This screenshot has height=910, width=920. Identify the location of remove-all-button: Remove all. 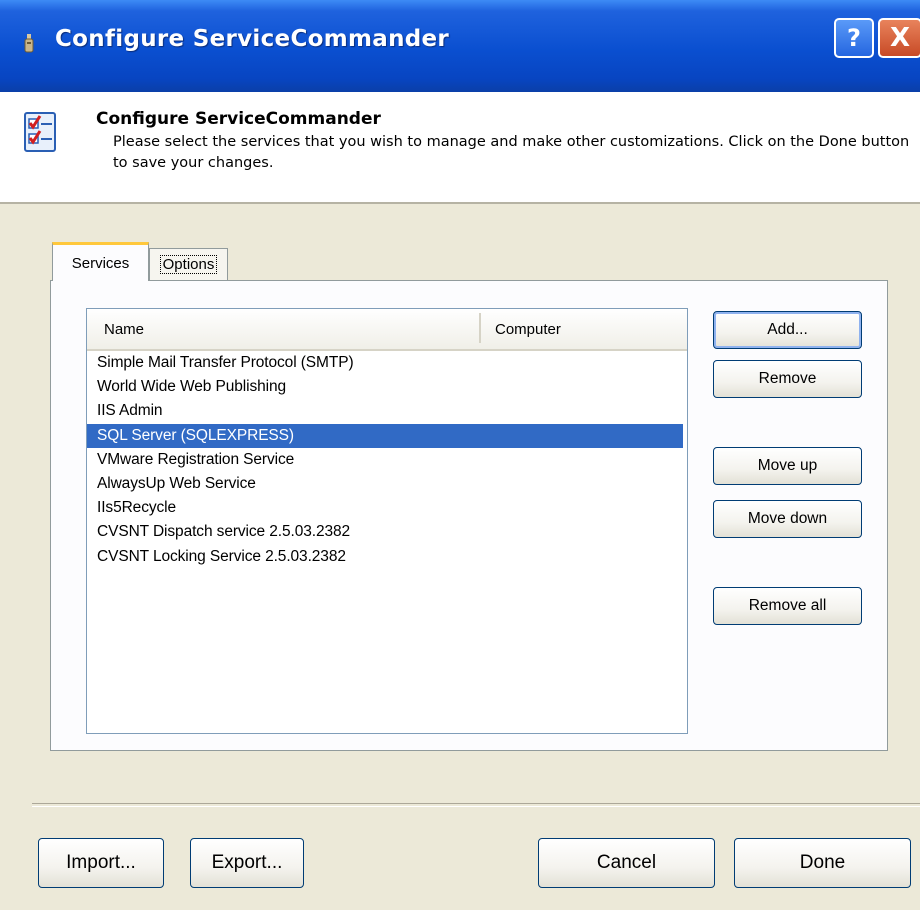
(787, 606).